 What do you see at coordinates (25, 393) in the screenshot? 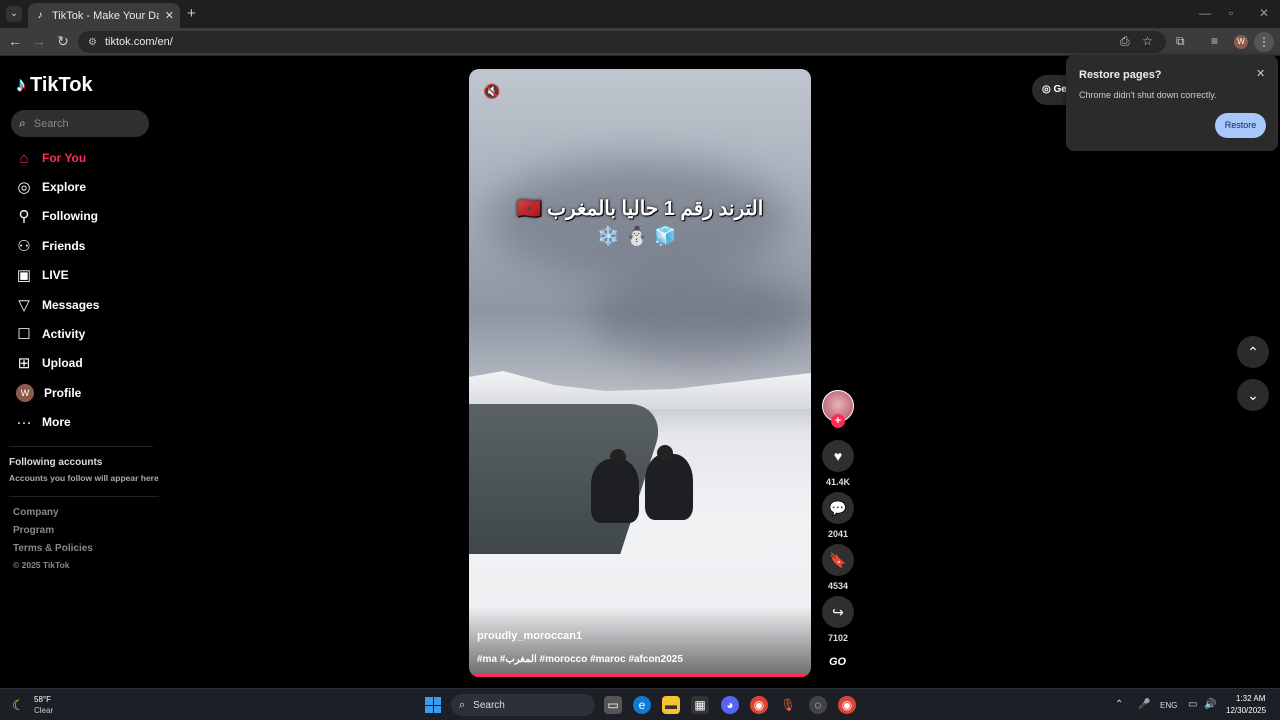
I see `avatar: W` at bounding box center [25, 393].